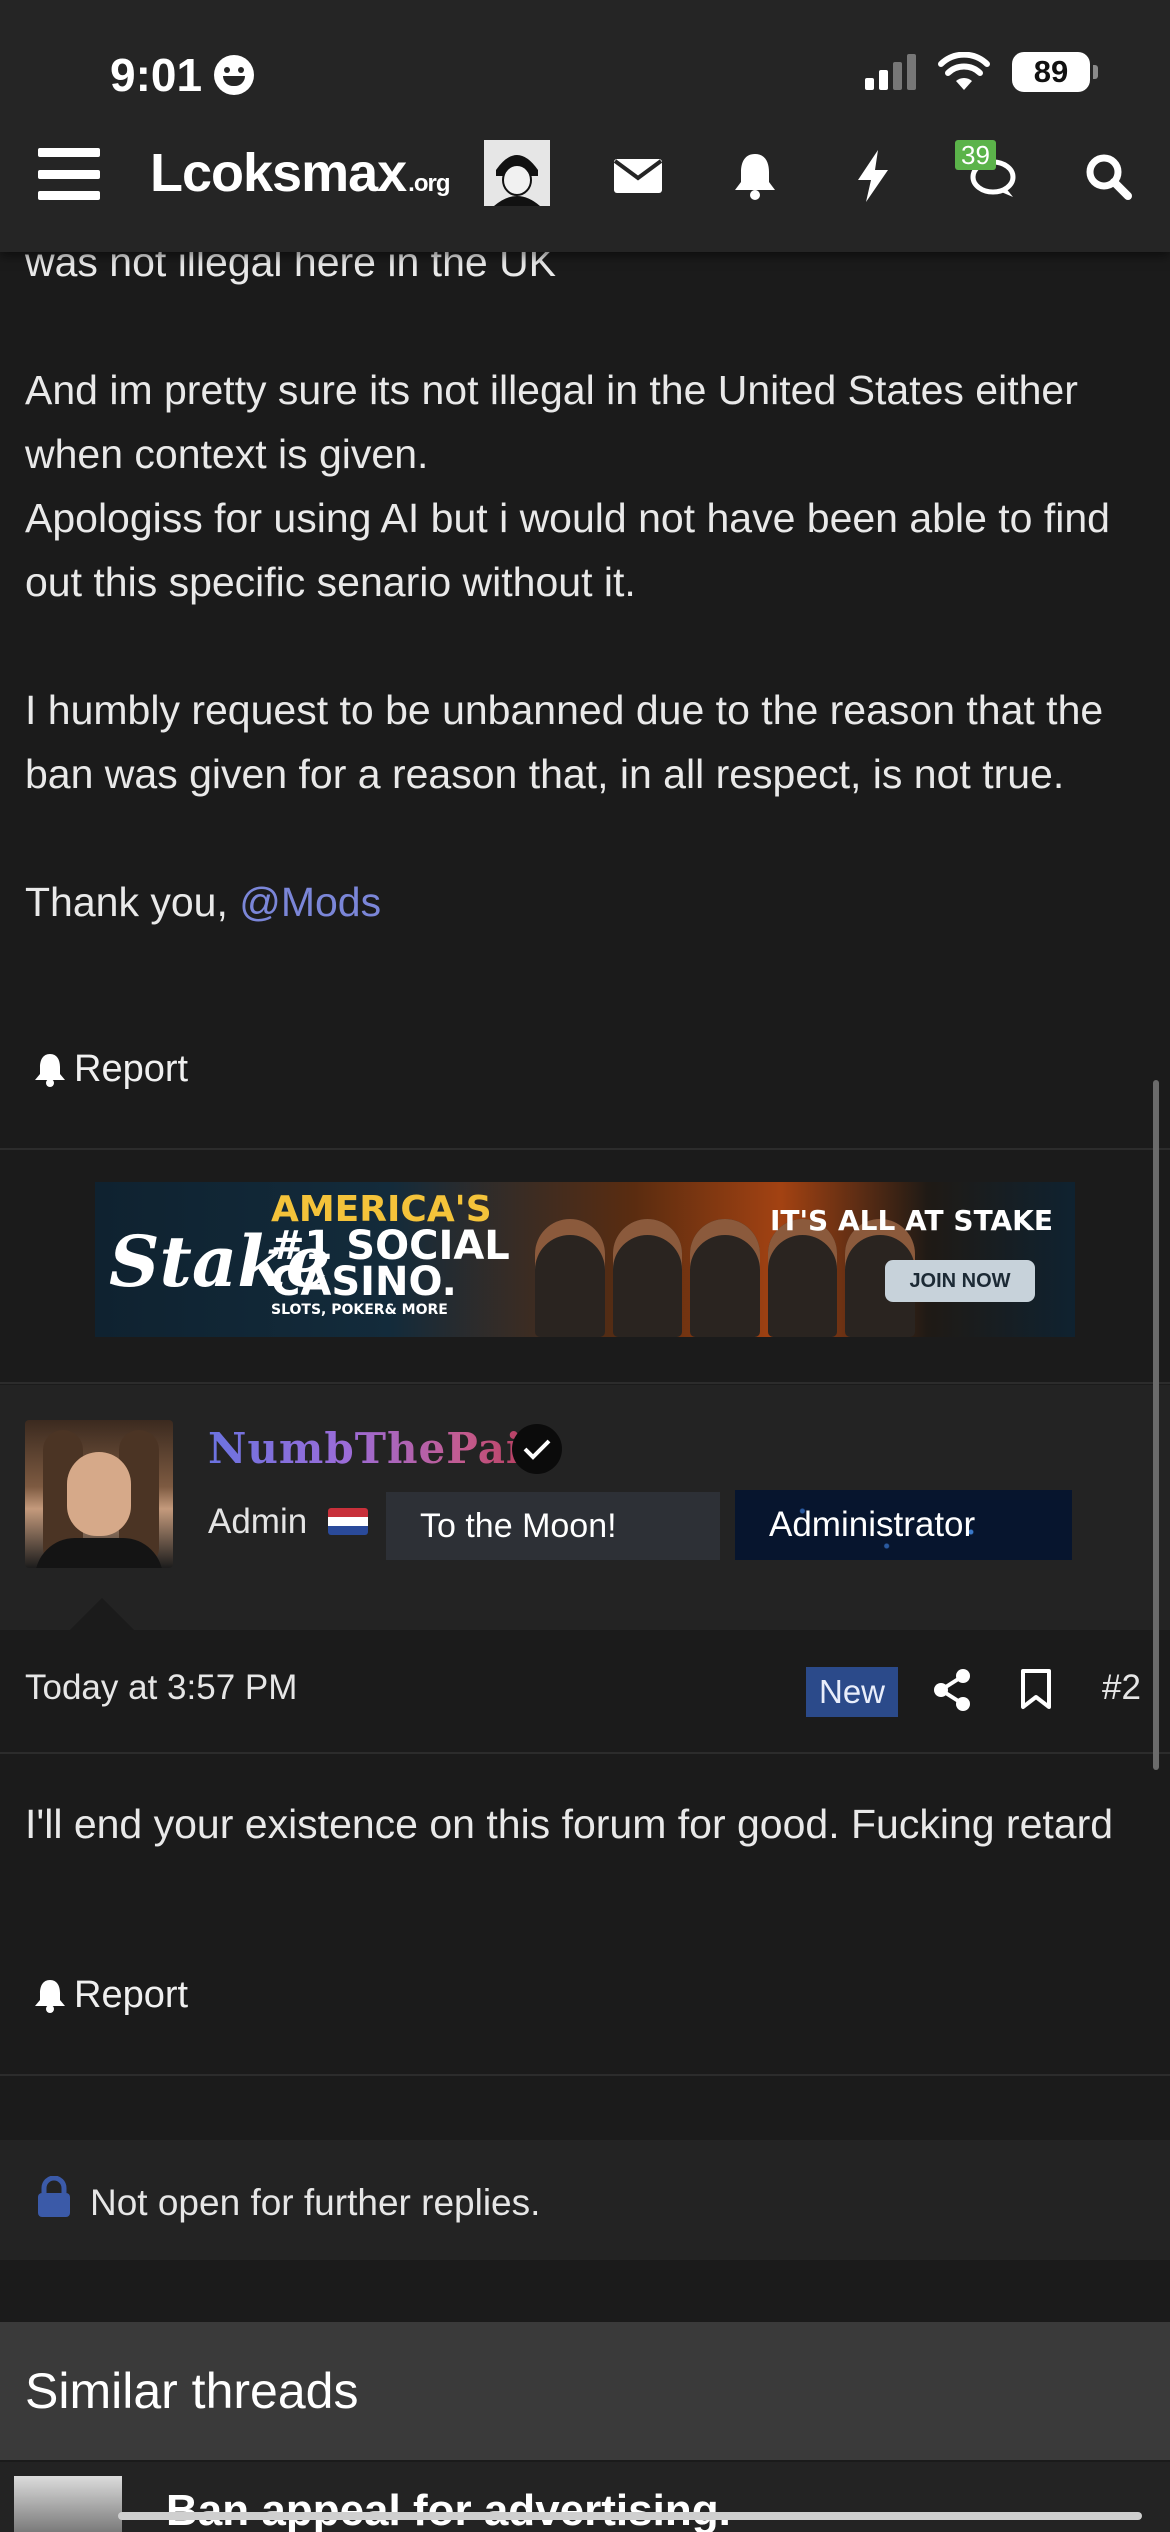 Image resolution: width=1170 pixels, height=2532 pixels. I want to click on status-icons: 89, so click(981, 72).